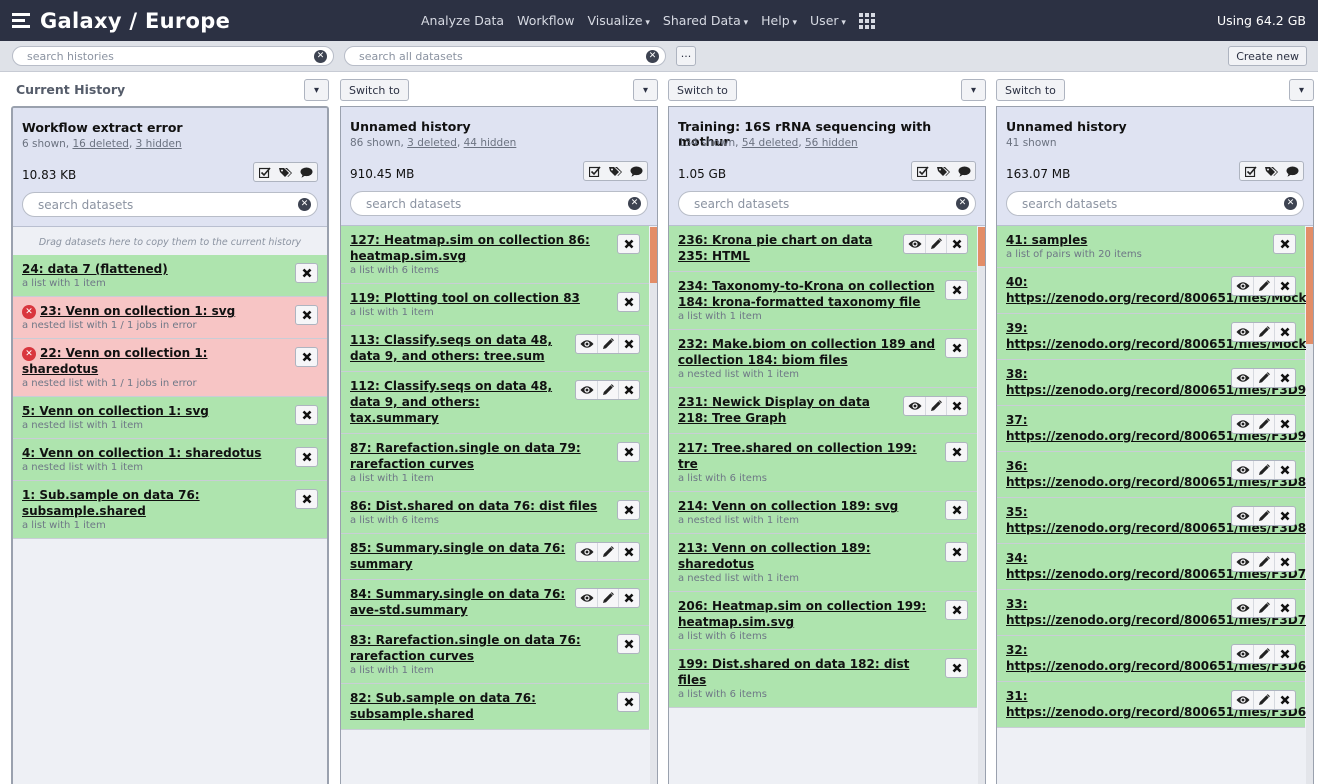 This screenshot has height=784, width=1318. What do you see at coordinates (545, 20) in the screenshot?
I see `nav-workflow: Workflow` at bounding box center [545, 20].